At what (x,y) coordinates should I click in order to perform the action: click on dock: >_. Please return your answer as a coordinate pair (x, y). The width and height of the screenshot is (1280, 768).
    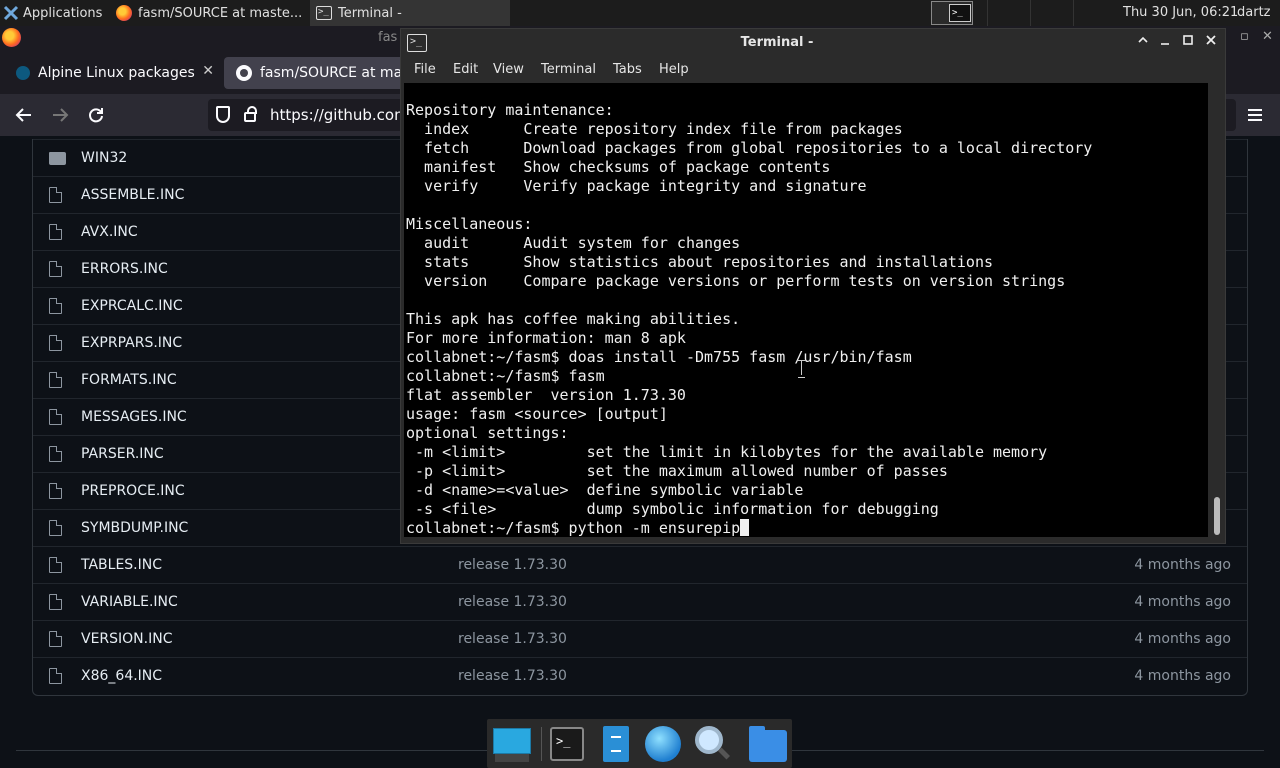
    Looking at the image, I should click on (639, 743).